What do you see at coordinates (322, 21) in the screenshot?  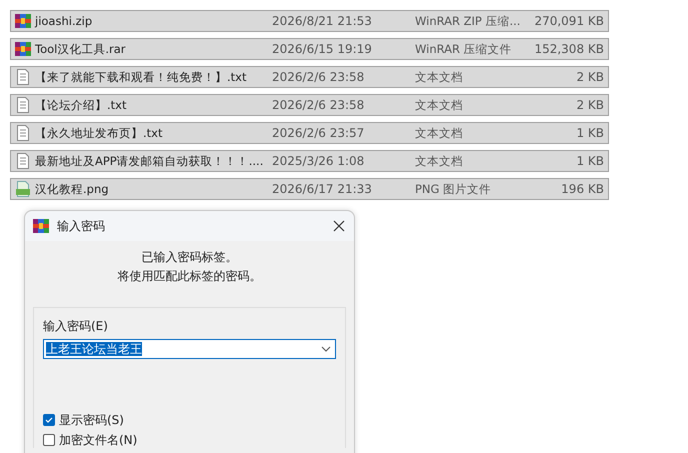 I see `file-date: 2026/8/21 21:53` at bounding box center [322, 21].